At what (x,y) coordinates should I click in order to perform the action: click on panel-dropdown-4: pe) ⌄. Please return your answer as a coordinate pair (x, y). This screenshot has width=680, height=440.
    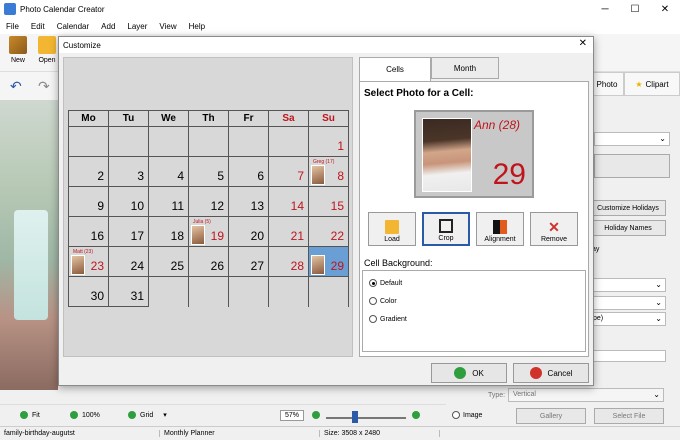
    Looking at the image, I should click on (628, 319).